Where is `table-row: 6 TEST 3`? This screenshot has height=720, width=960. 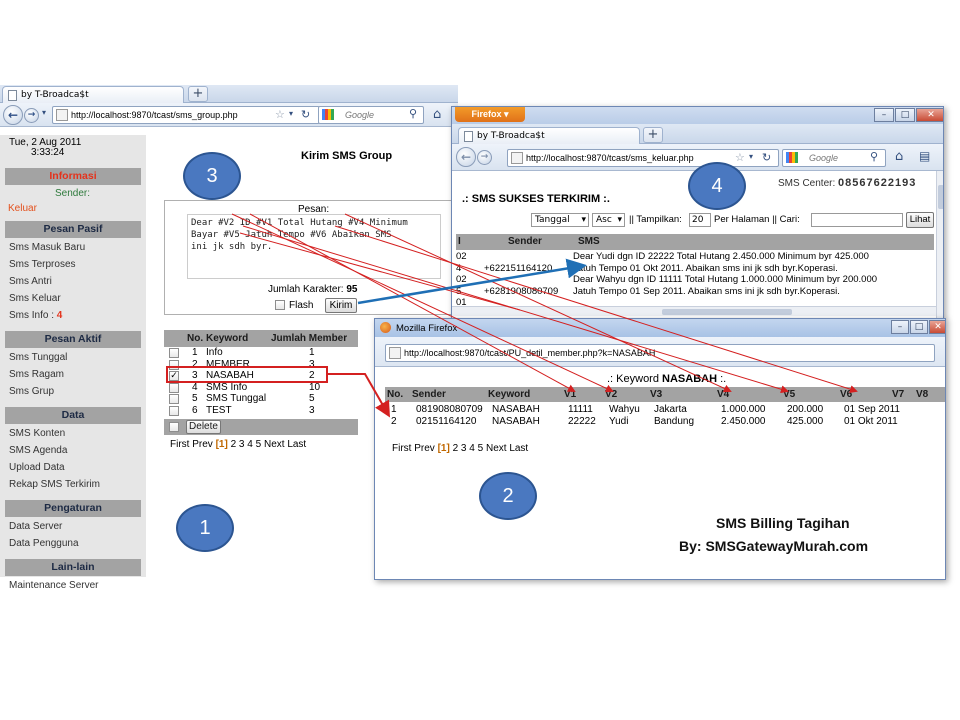 table-row: 6 TEST 3 is located at coordinates (261, 411).